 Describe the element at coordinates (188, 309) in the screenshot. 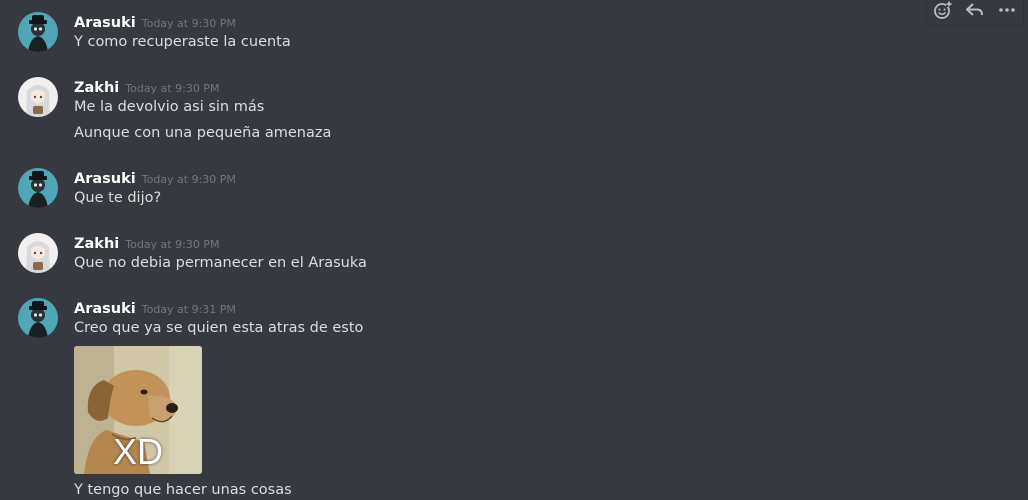

I see `timestamp: Today at 9:31 PM` at that location.